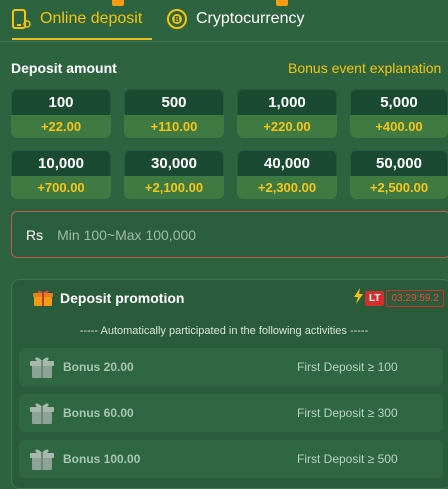 The width and height of the screenshot is (448, 489). Describe the element at coordinates (61, 187) in the screenshot. I see `amount-bonus: +700.00` at that location.